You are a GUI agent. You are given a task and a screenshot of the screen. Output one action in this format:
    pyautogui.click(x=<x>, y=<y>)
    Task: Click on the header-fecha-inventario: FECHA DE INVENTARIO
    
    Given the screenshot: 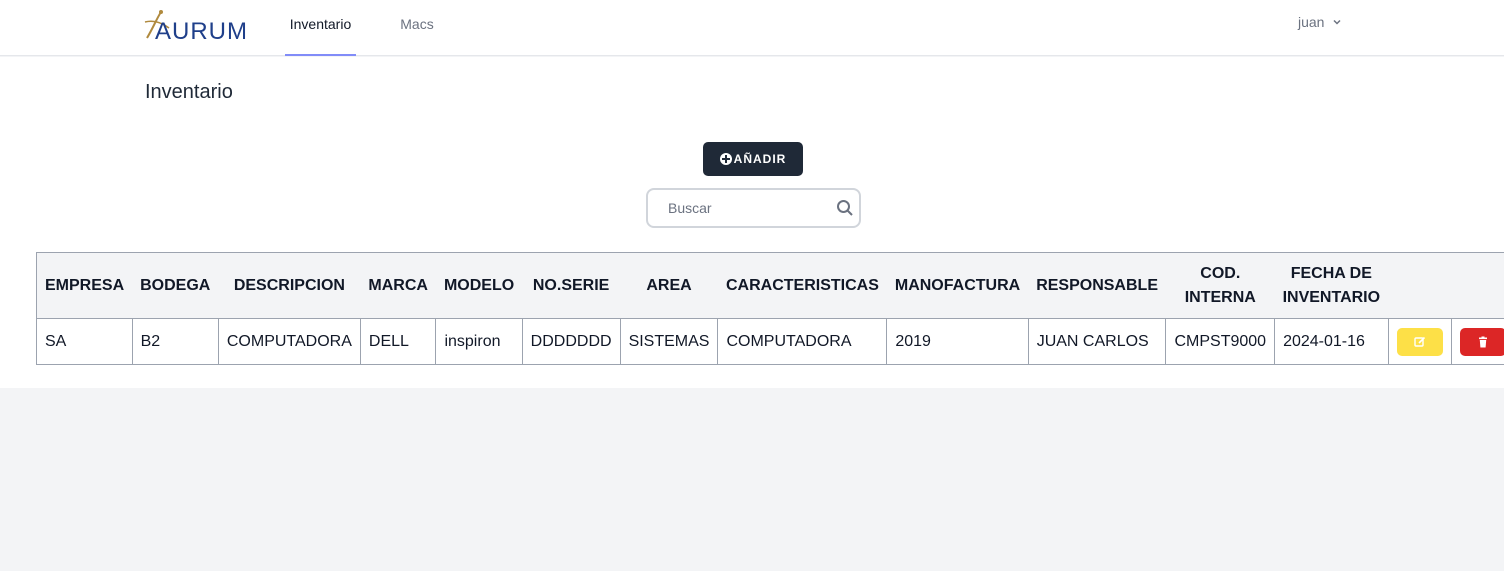 What is the action you would take?
    pyautogui.click(x=1331, y=285)
    